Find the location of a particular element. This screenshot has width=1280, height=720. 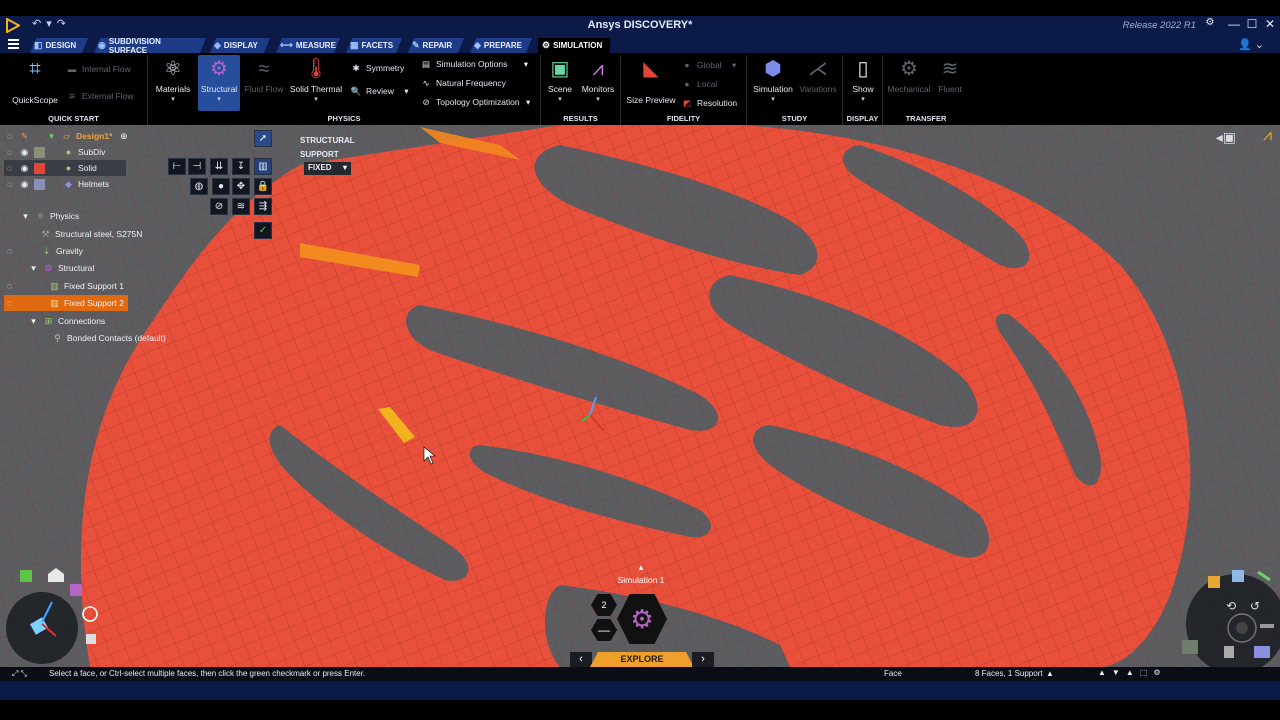

tree-item-structural: ▾ ⚙ Structural is located at coordinates (61, 268).